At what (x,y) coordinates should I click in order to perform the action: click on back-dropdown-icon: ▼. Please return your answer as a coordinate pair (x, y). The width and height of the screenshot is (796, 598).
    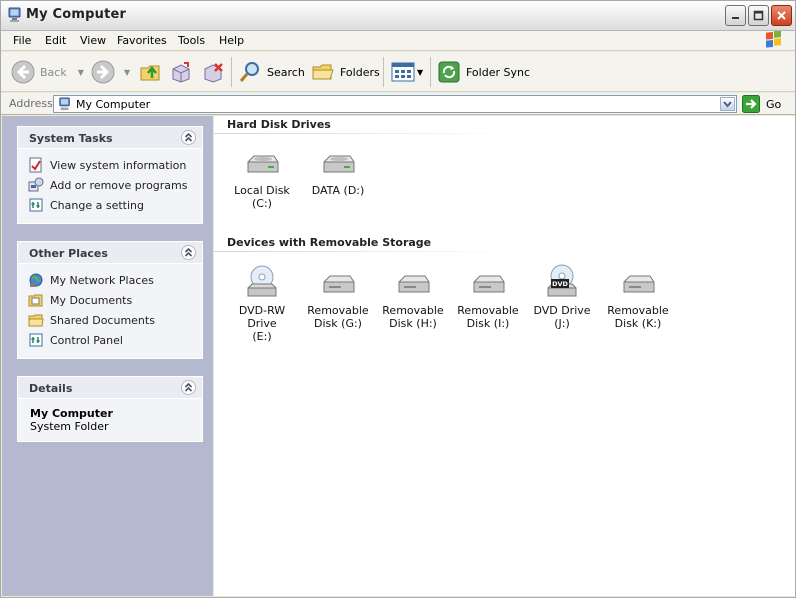
    Looking at the image, I should click on (81, 72).